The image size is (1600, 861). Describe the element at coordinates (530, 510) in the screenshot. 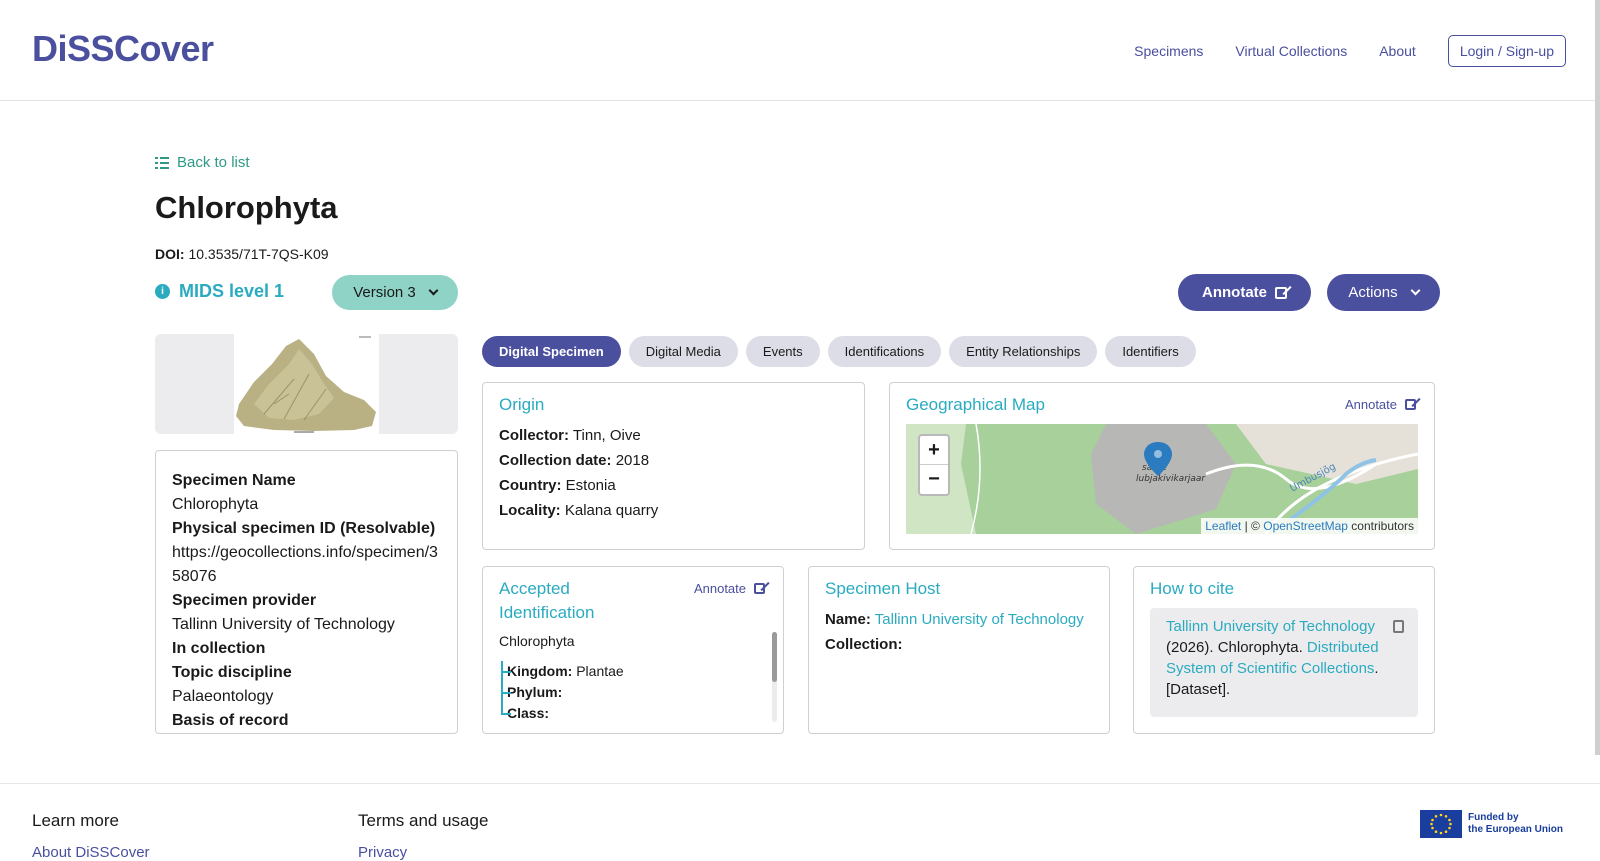

I see `row-label: Locality:` at that location.